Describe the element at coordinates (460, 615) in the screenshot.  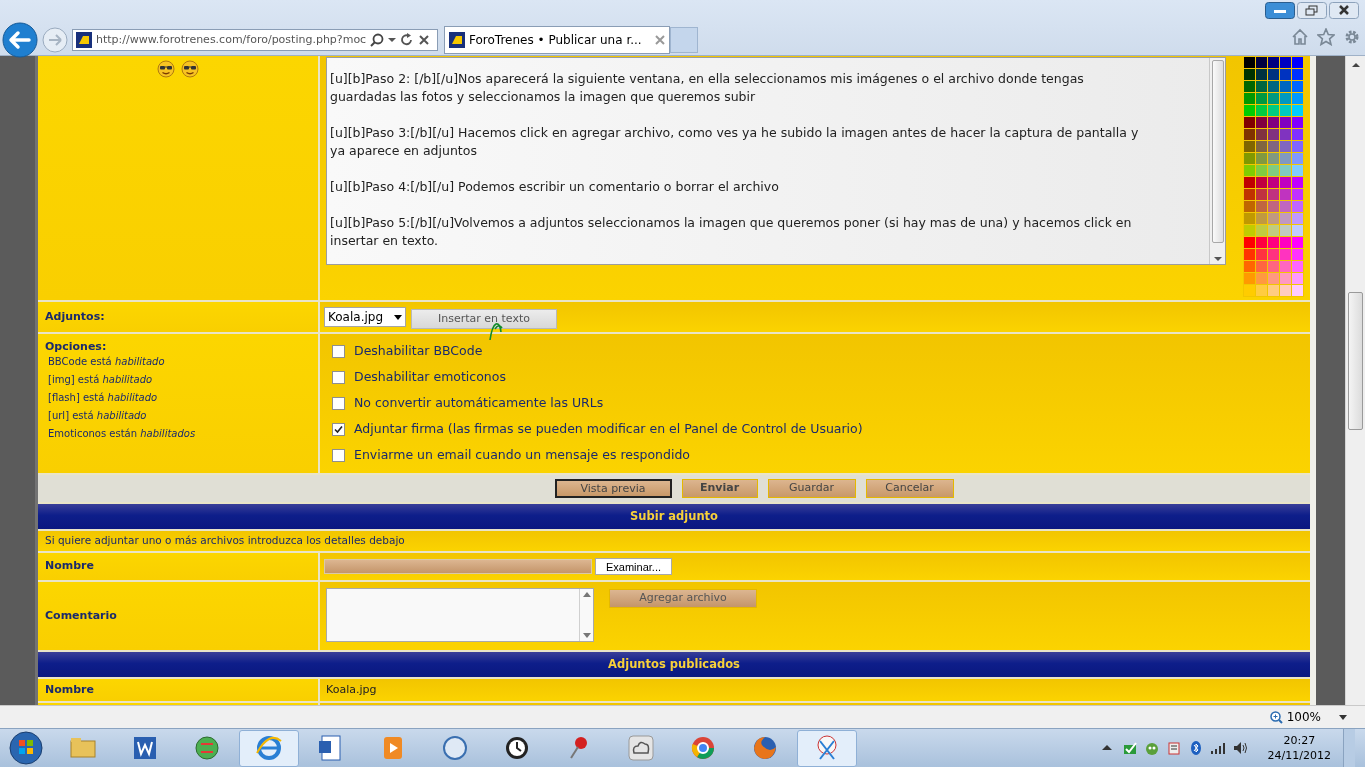
I see `comment-field` at that location.